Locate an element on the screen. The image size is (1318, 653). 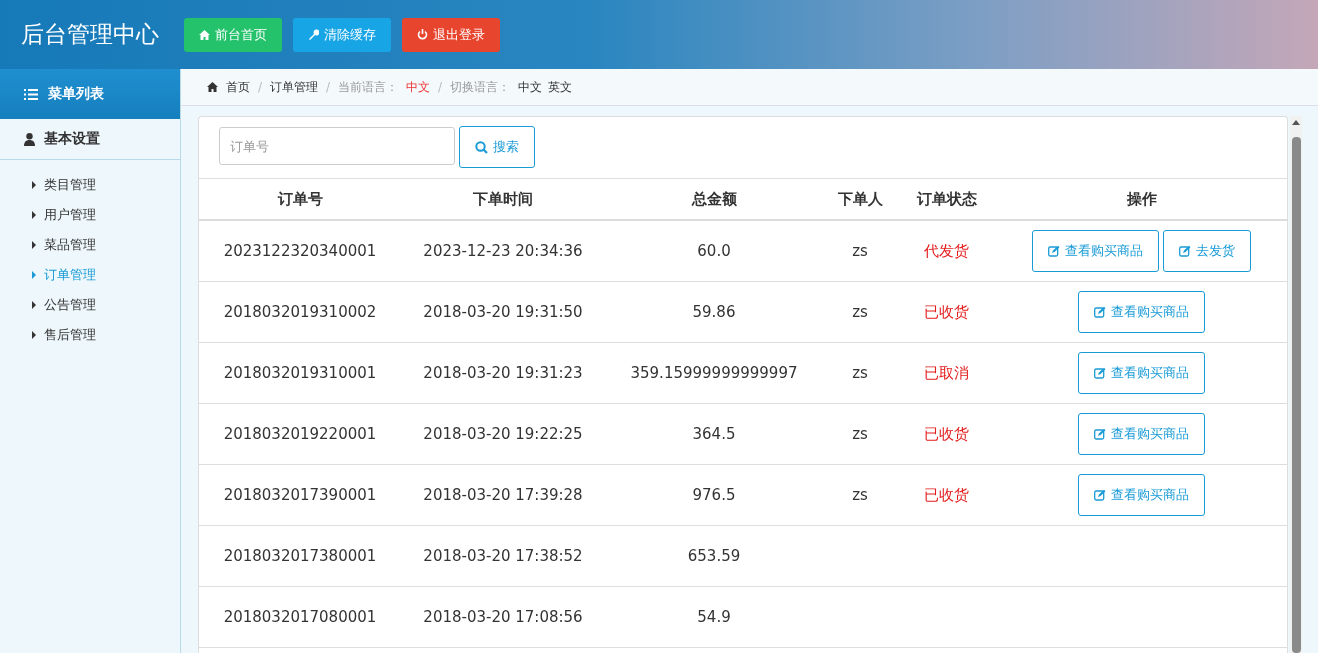
menu-item: 订单管理 is located at coordinates (90, 275).